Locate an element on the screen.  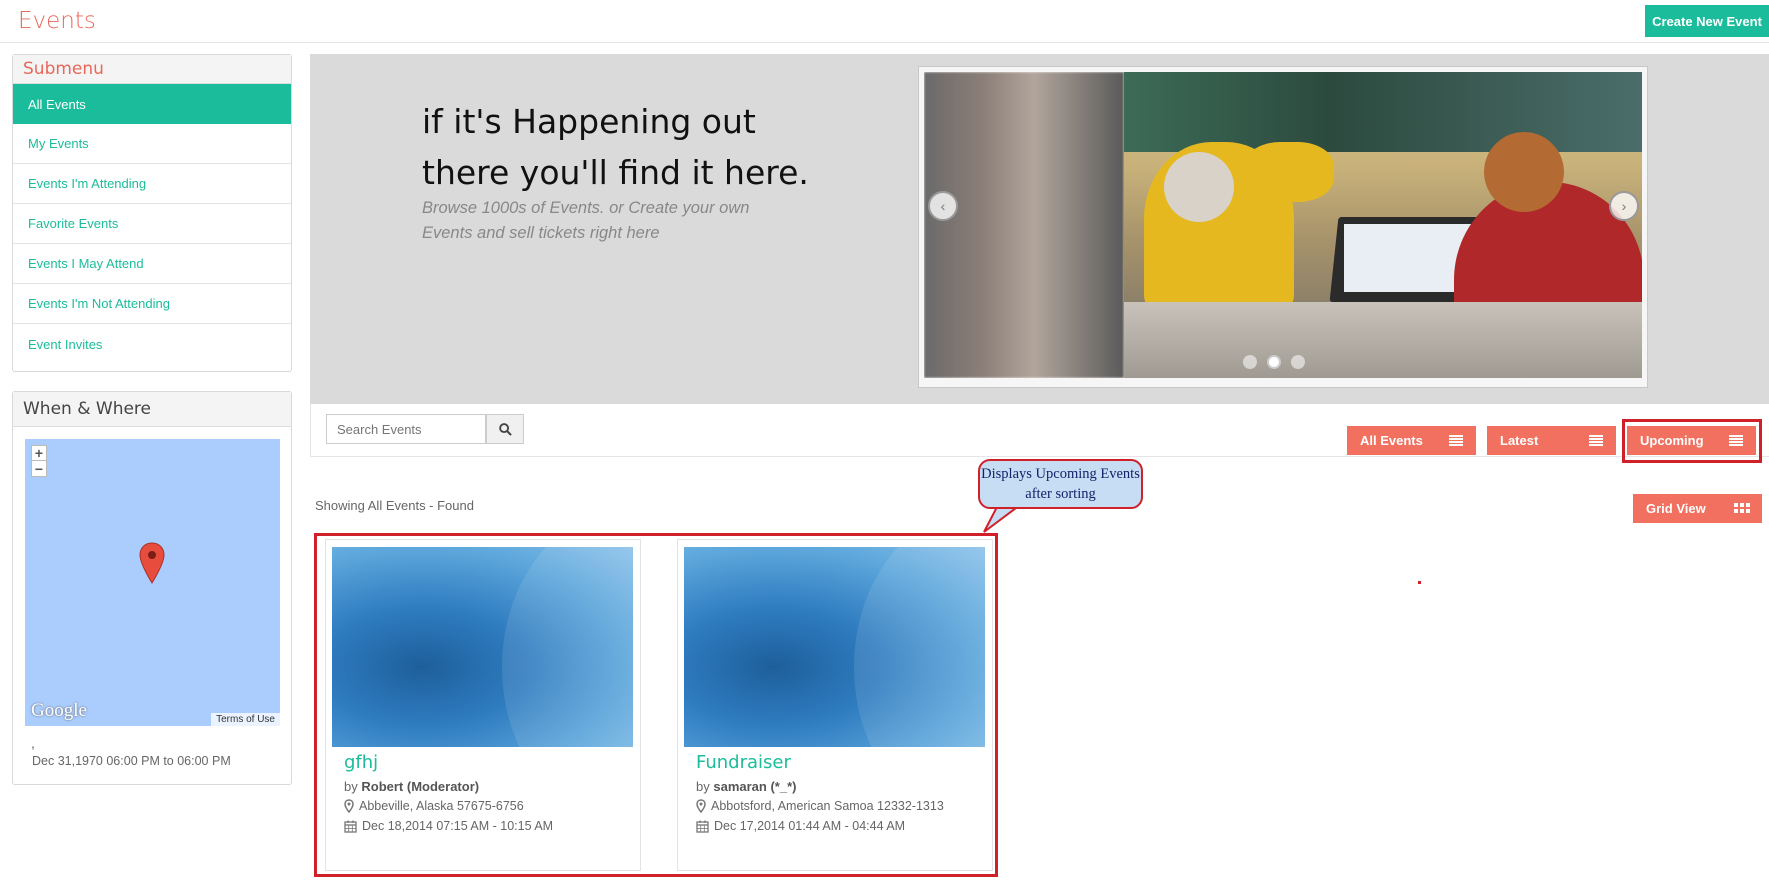
google-logo: Google is located at coordinates (59, 710).